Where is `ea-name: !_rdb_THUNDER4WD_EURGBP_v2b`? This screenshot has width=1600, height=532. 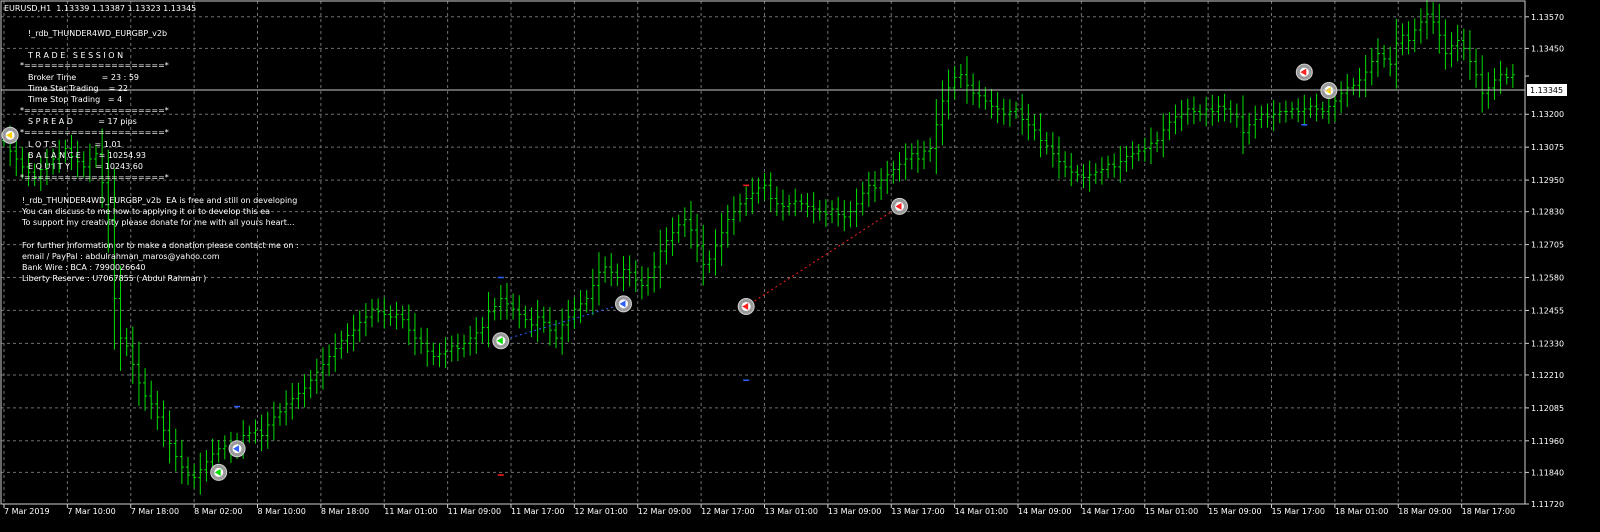 ea-name: !_rdb_THUNDER4WD_EURGBP_v2b is located at coordinates (98, 33).